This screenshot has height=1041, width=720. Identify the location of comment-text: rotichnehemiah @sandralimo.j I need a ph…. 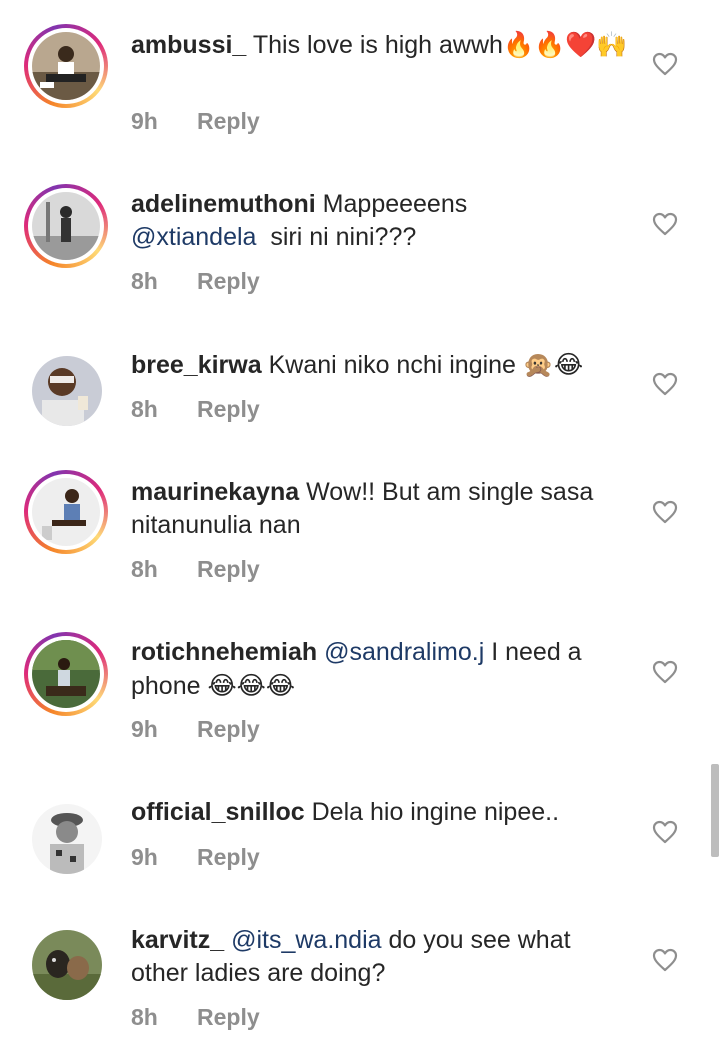
(381, 669).